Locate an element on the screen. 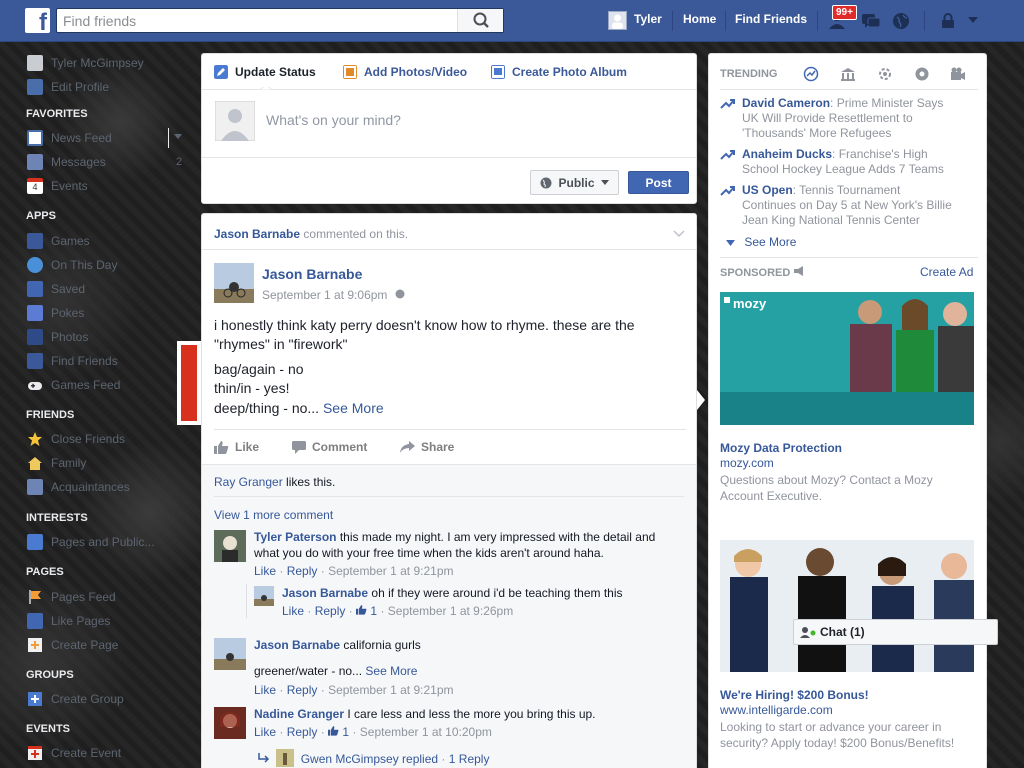  commenter-name: Tyler Paterson is located at coordinates (295, 537).